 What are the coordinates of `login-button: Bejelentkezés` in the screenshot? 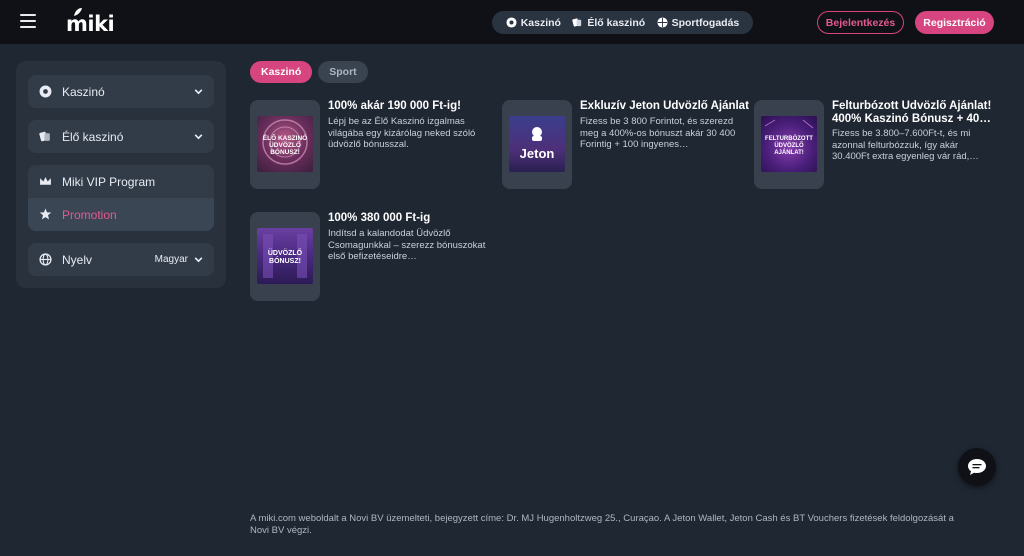 It's located at (860, 22).